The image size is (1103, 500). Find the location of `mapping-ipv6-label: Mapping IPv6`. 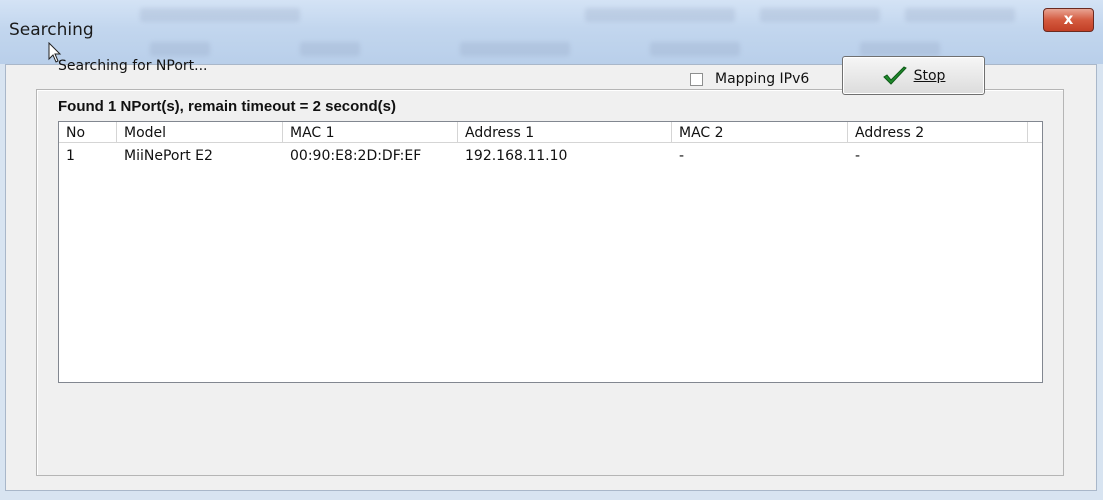

mapping-ipv6-label: Mapping IPv6 is located at coordinates (762, 79).